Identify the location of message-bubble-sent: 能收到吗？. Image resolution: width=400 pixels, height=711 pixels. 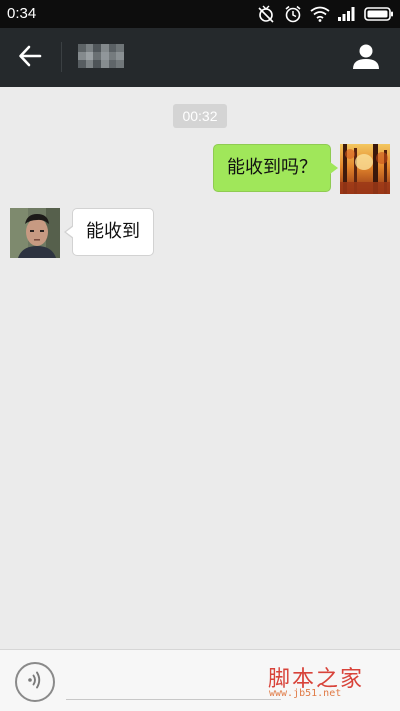
(275, 168).